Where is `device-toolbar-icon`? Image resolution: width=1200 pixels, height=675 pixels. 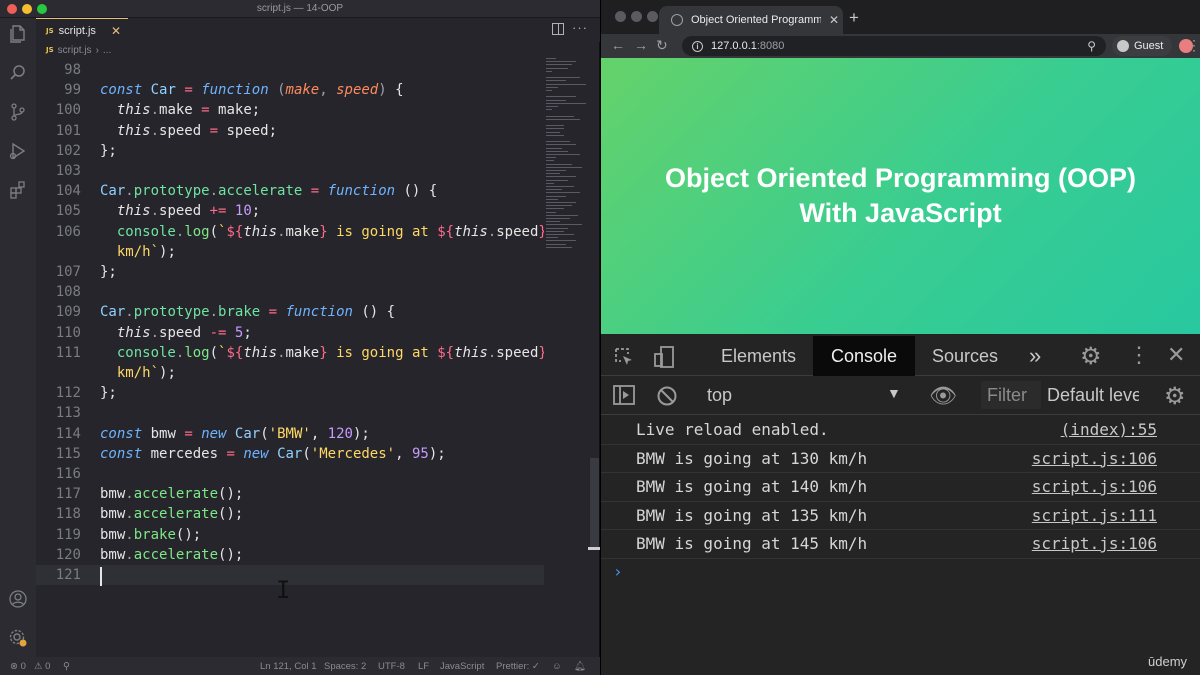
device-toolbar-icon is located at coordinates (664, 359).